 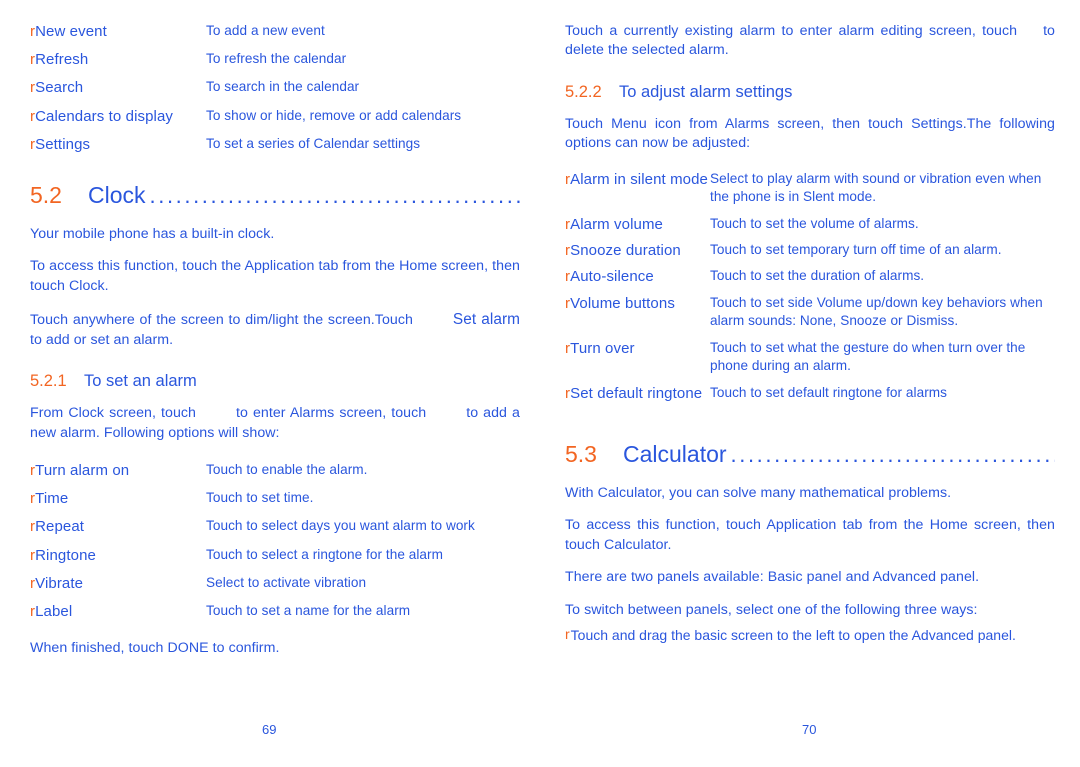 I want to click on term-label: r Calendars to display, so click(x=118, y=116).